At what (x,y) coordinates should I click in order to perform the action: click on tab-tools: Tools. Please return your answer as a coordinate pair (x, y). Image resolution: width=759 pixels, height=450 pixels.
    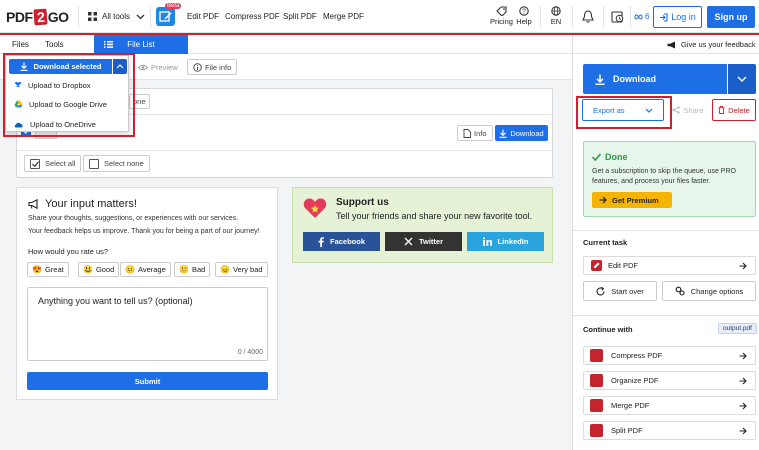
    Looking at the image, I should click on (54, 44).